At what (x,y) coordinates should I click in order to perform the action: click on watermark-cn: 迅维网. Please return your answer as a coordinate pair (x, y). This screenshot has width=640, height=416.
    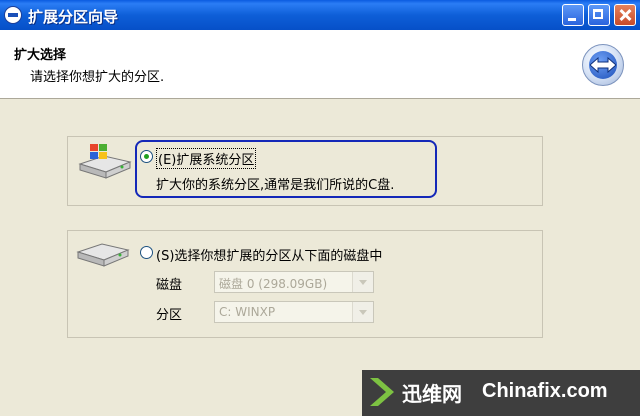
    Looking at the image, I should click on (432, 394).